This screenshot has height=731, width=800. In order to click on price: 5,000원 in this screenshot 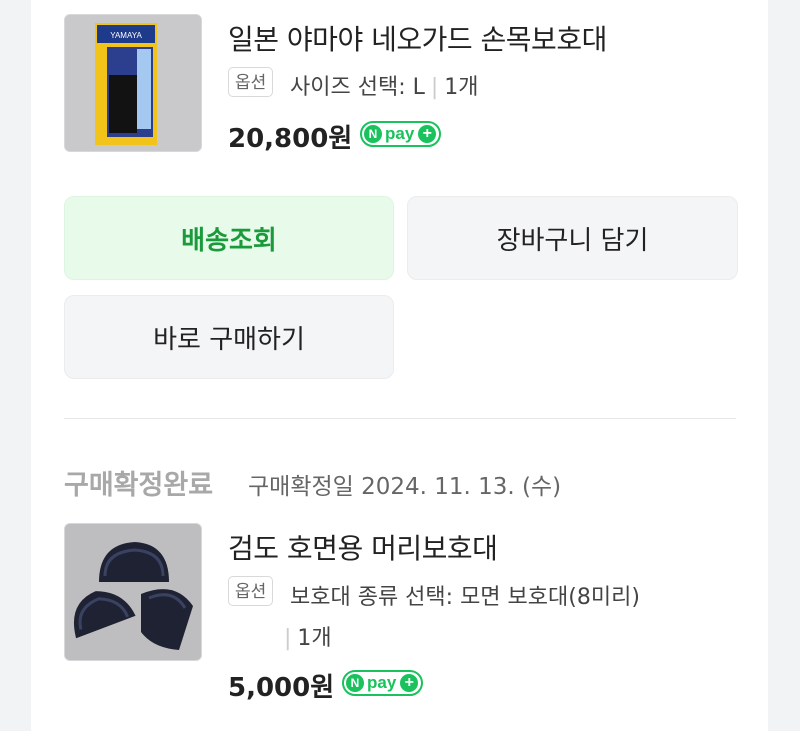, I will do `click(281, 688)`.